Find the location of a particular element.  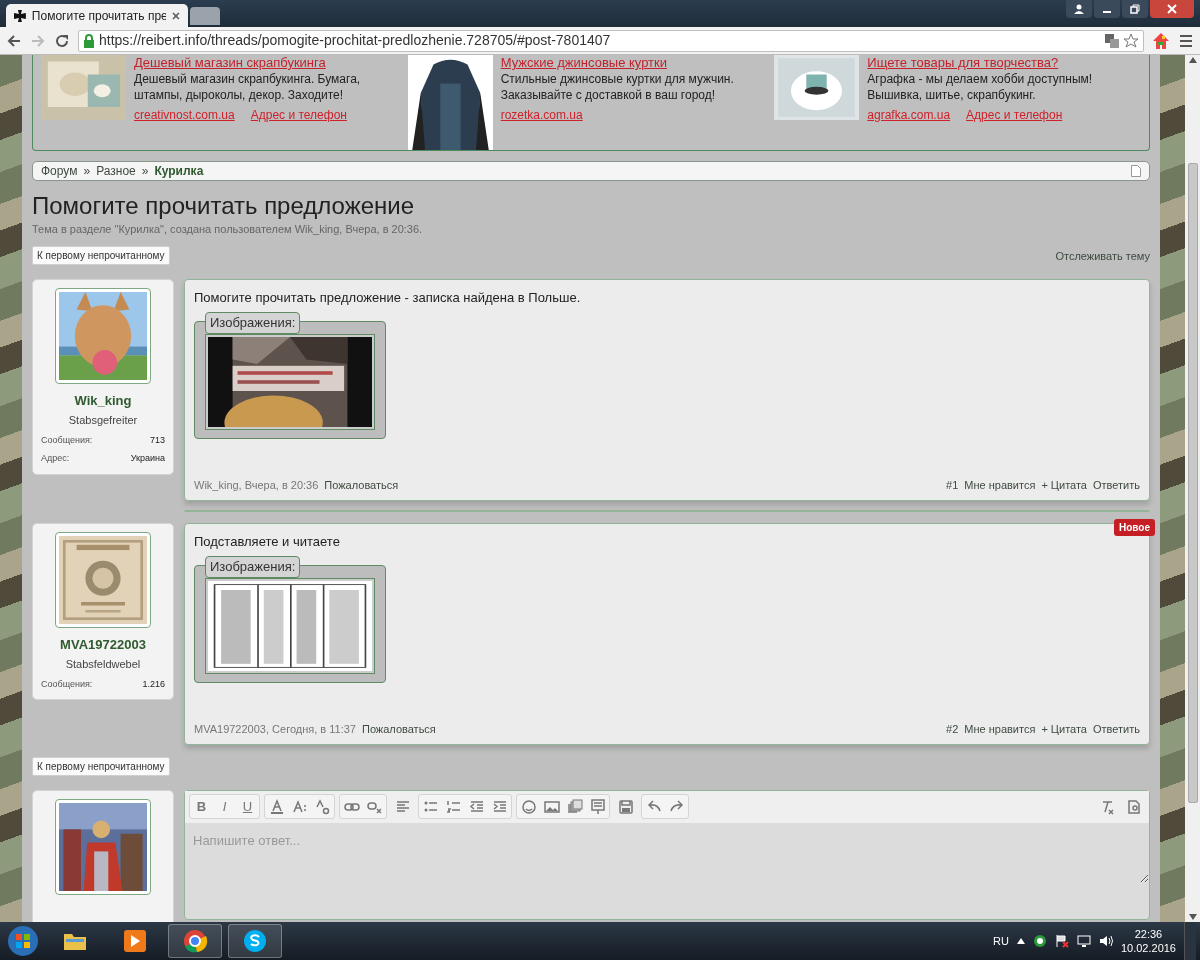

stat-label: Адрес: is located at coordinates (55, 458).